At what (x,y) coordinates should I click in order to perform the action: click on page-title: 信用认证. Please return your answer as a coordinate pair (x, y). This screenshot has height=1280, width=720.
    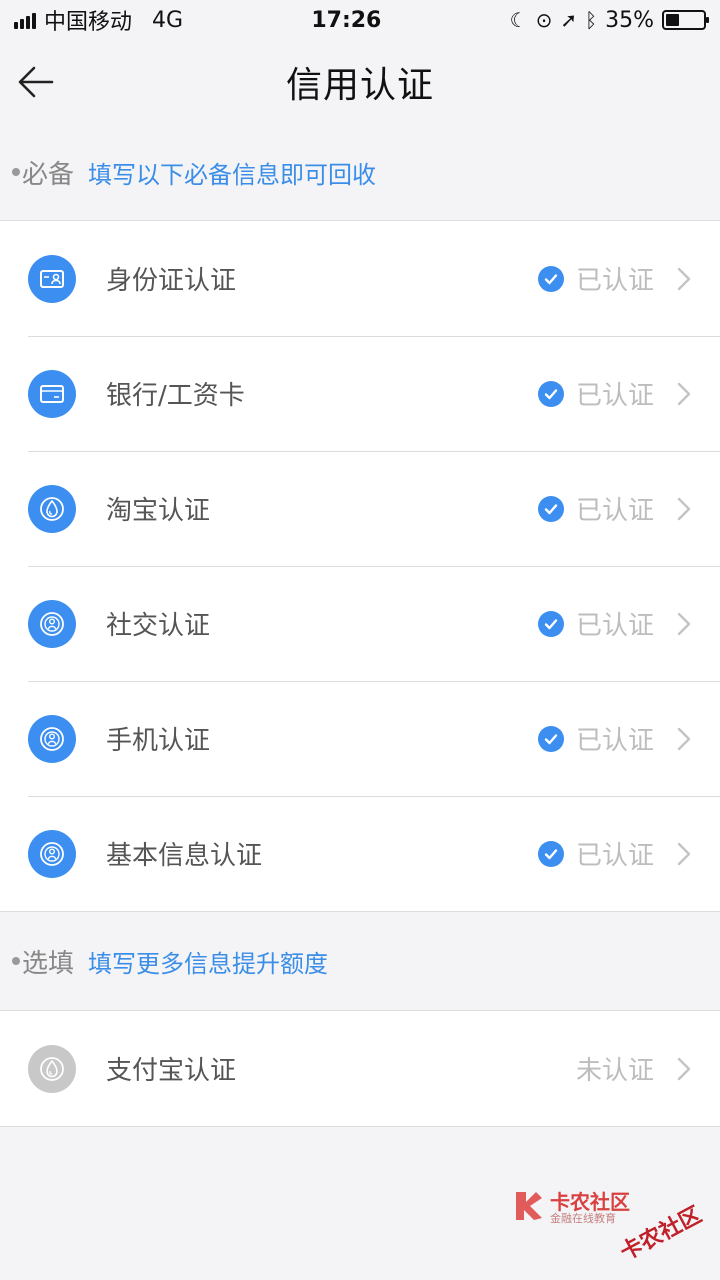
    Looking at the image, I should click on (359, 85).